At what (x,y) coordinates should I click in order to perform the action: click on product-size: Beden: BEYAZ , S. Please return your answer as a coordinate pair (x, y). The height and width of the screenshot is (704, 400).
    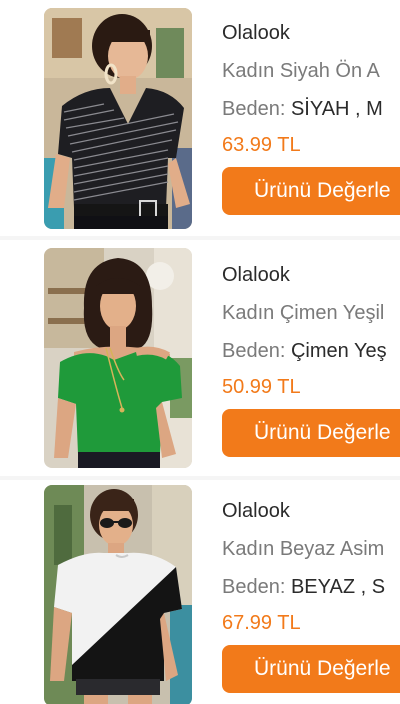
    Looking at the image, I should click on (311, 587).